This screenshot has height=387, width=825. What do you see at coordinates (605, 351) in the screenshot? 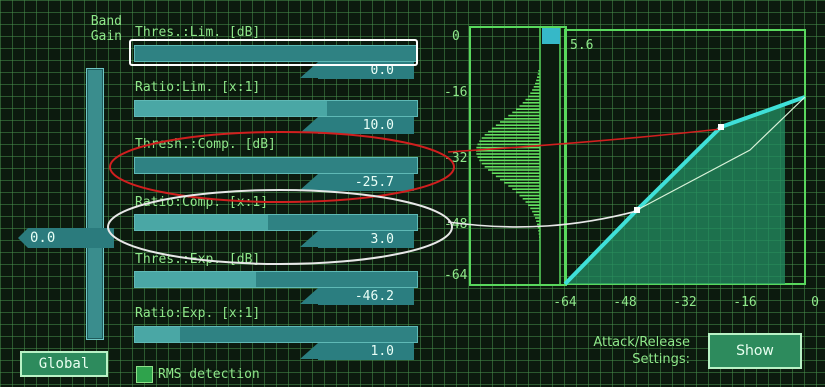
I see `attack-release-label: Attack/Release Settings:` at bounding box center [605, 351].